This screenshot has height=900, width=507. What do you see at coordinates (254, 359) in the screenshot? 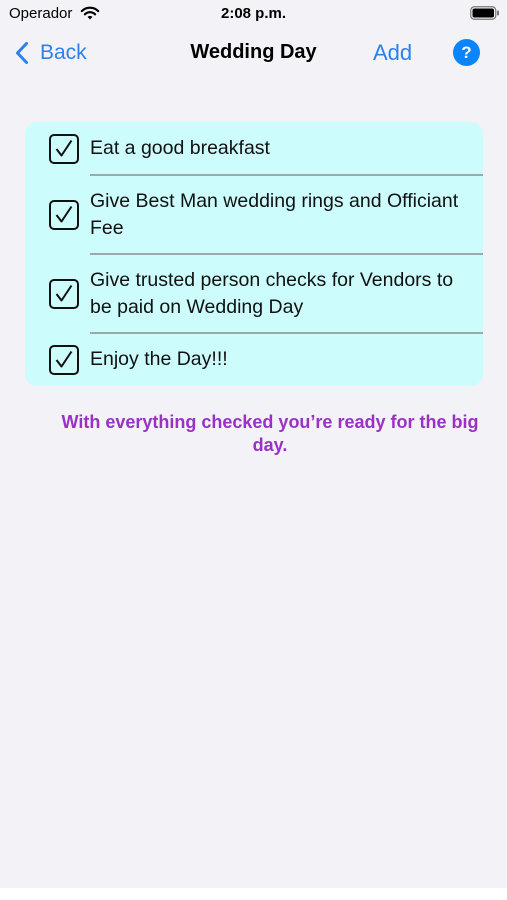
I see `checklist-item: Enjoy the Day!!!` at bounding box center [254, 359].